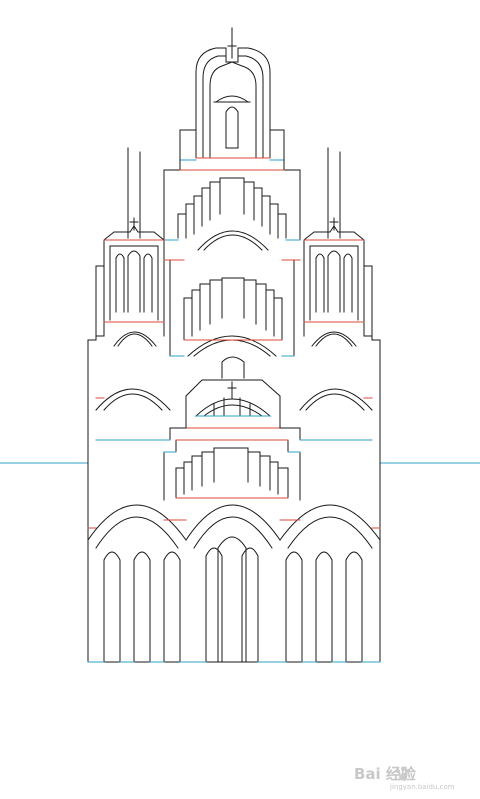 This screenshot has height=799, width=480. I want to click on upper-gable-folds, so click(232, 205).